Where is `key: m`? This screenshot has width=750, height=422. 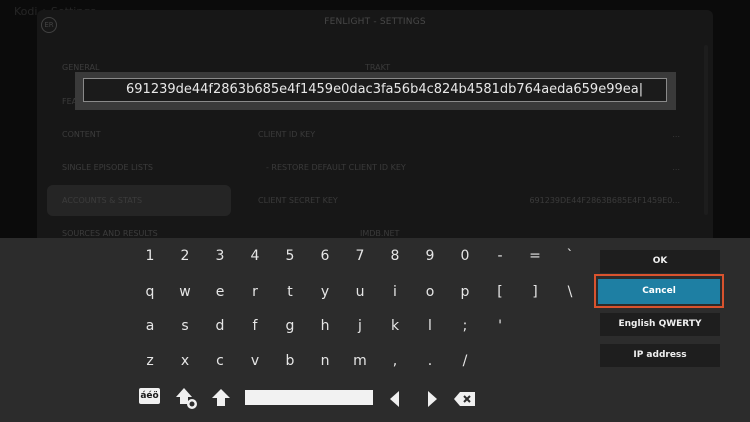
key: m is located at coordinates (360, 361).